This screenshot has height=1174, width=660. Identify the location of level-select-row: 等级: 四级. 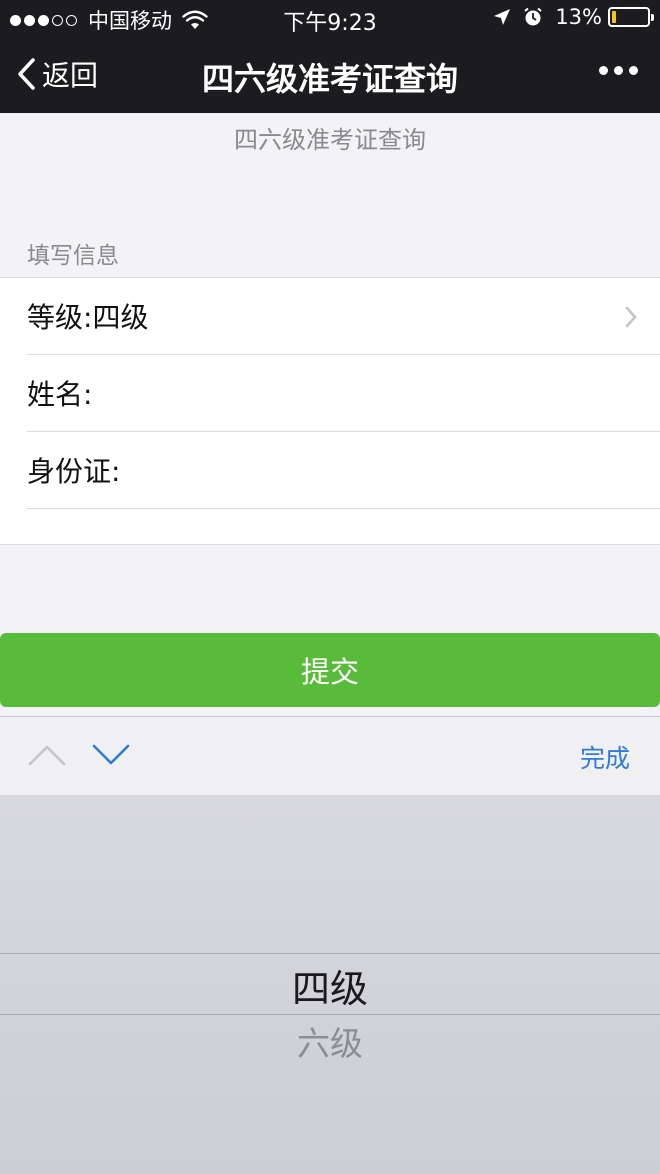
(343, 316).